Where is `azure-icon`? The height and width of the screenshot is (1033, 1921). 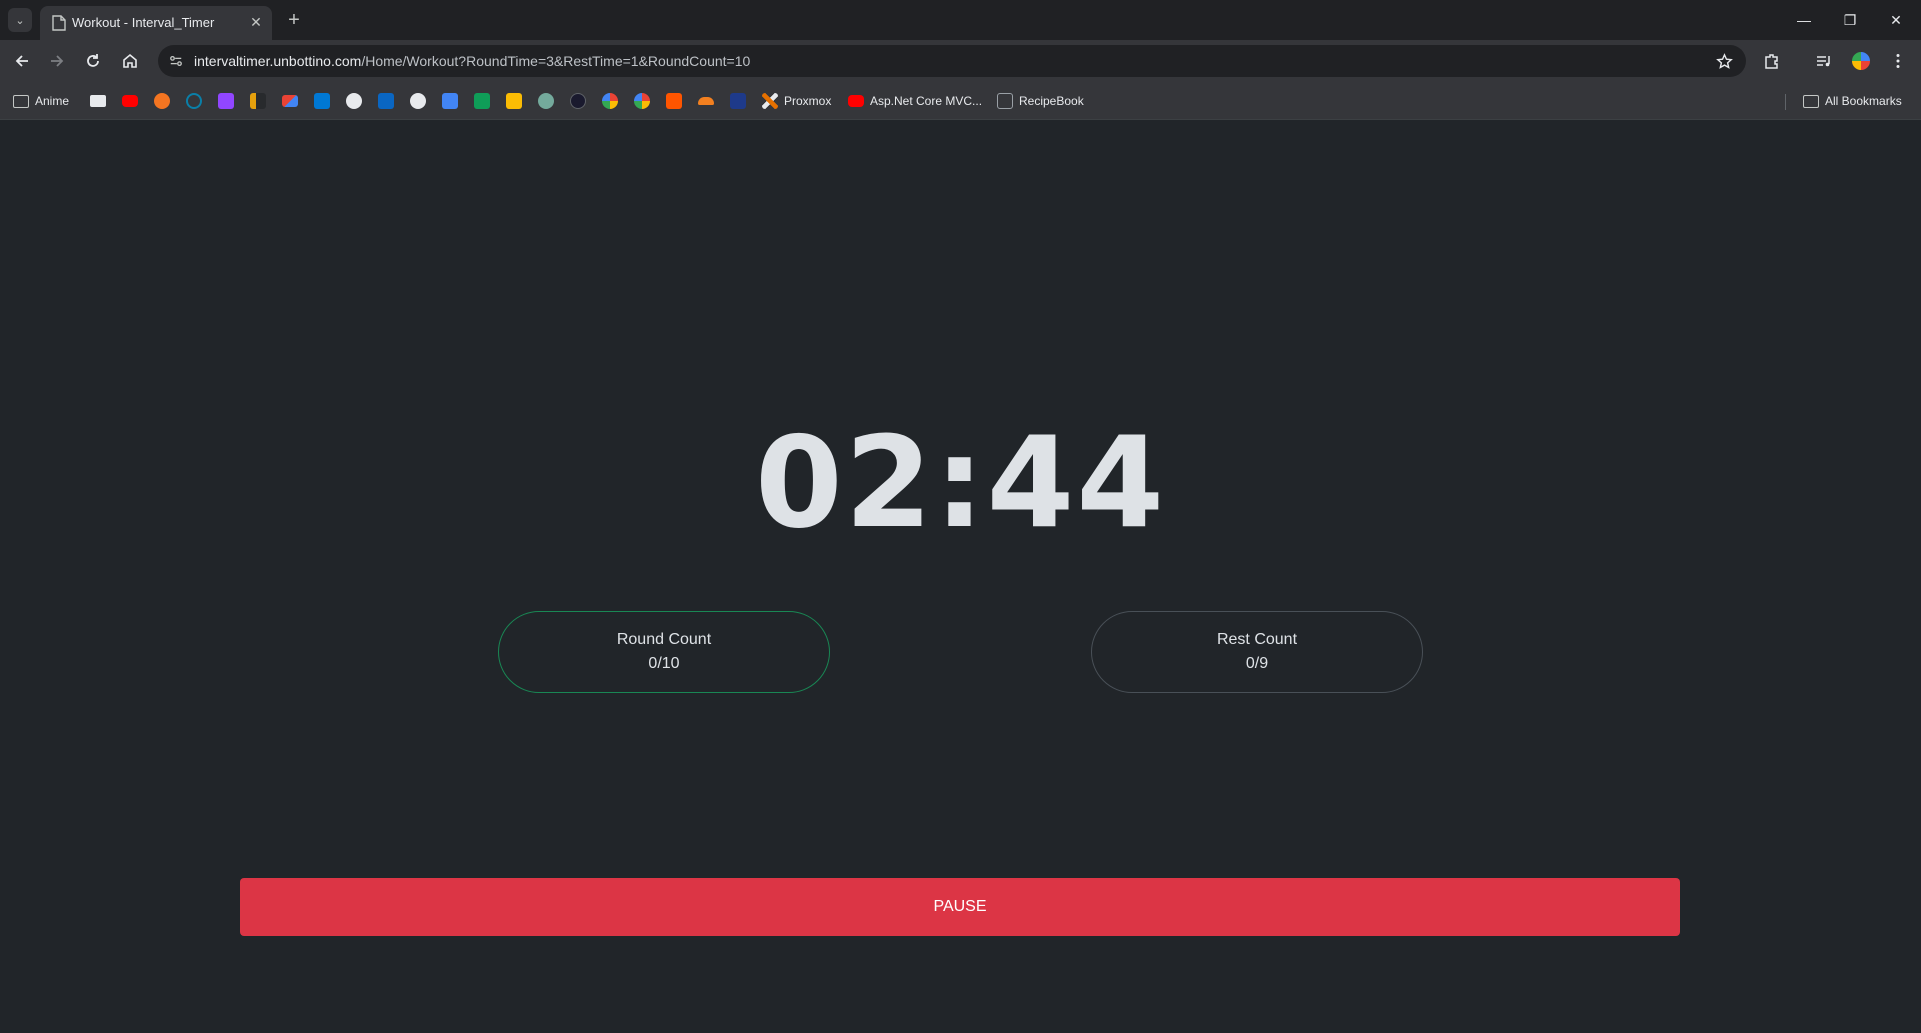 azure-icon is located at coordinates (738, 101).